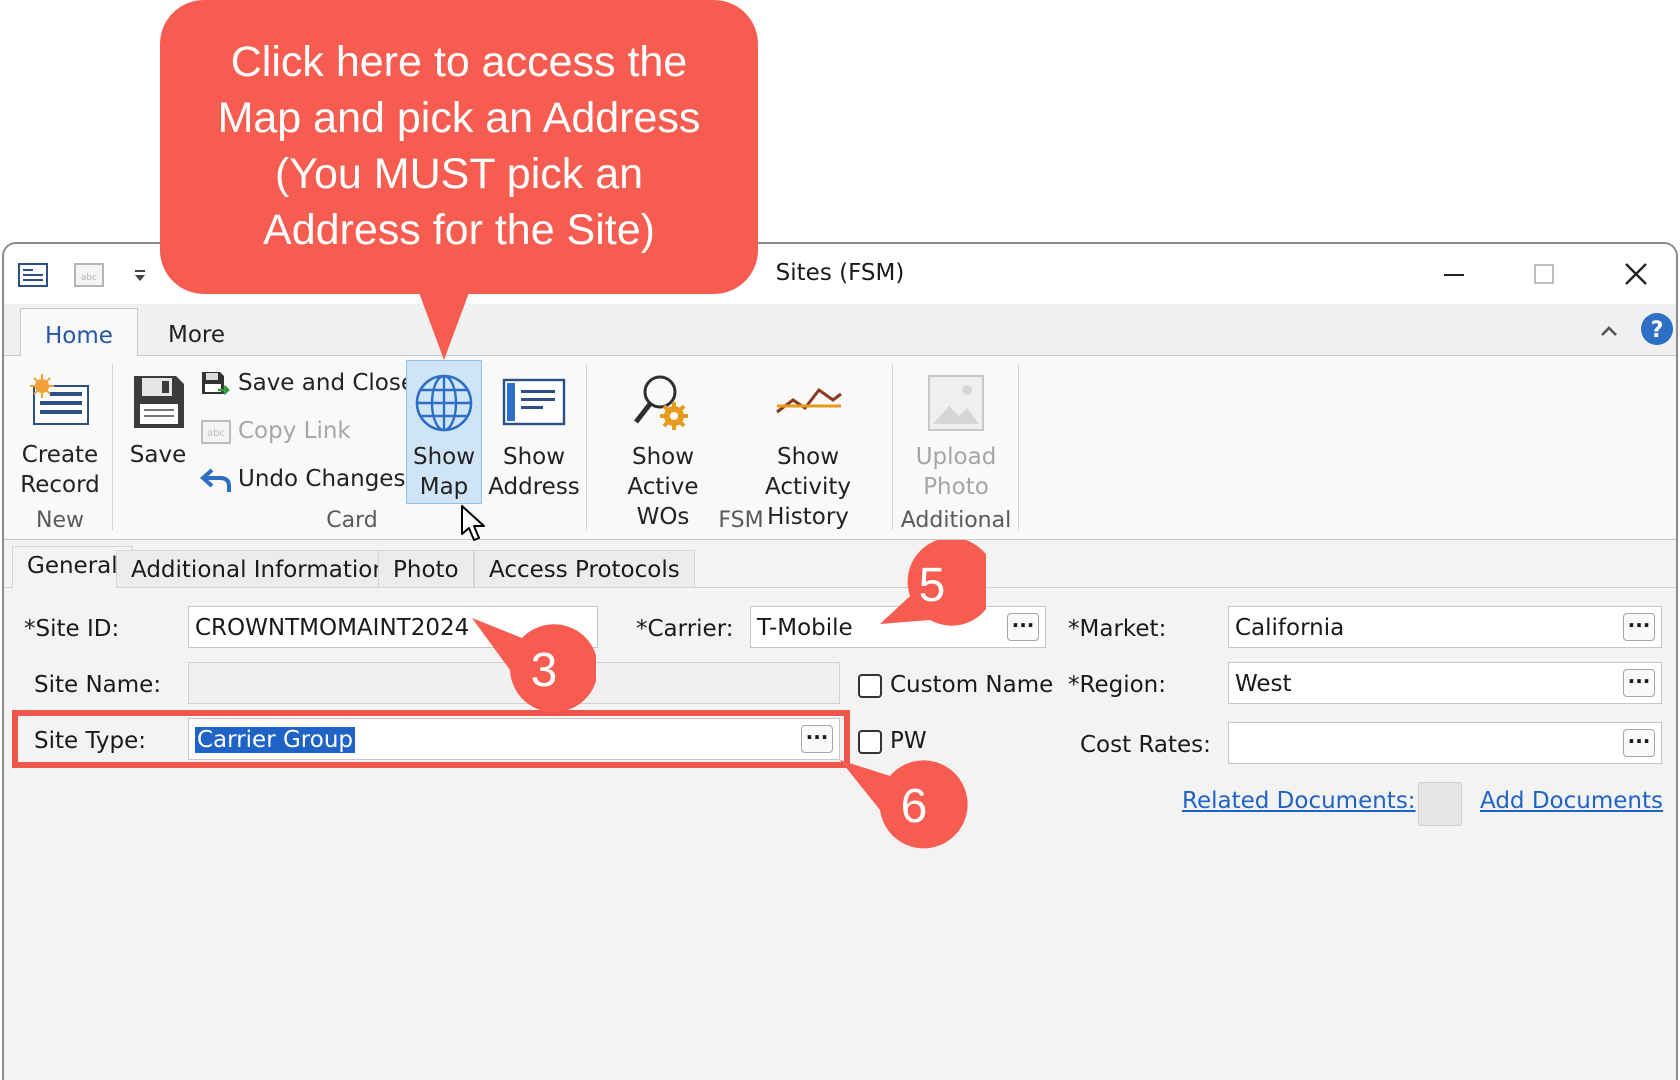  Describe the element at coordinates (870, 686) in the screenshot. I see `custom-name-checkbox` at that location.